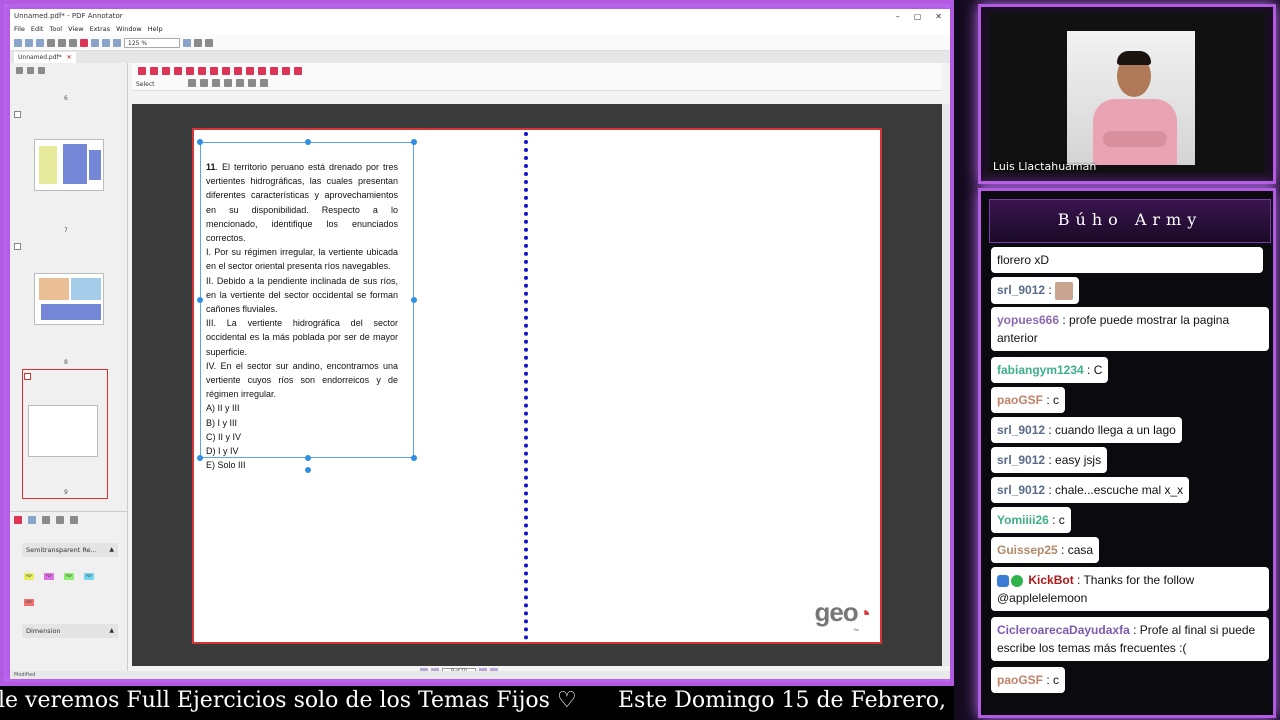 This screenshot has height=720, width=1280. What do you see at coordinates (66, 362) in the screenshot?
I see `page-number-8: 8` at bounding box center [66, 362].